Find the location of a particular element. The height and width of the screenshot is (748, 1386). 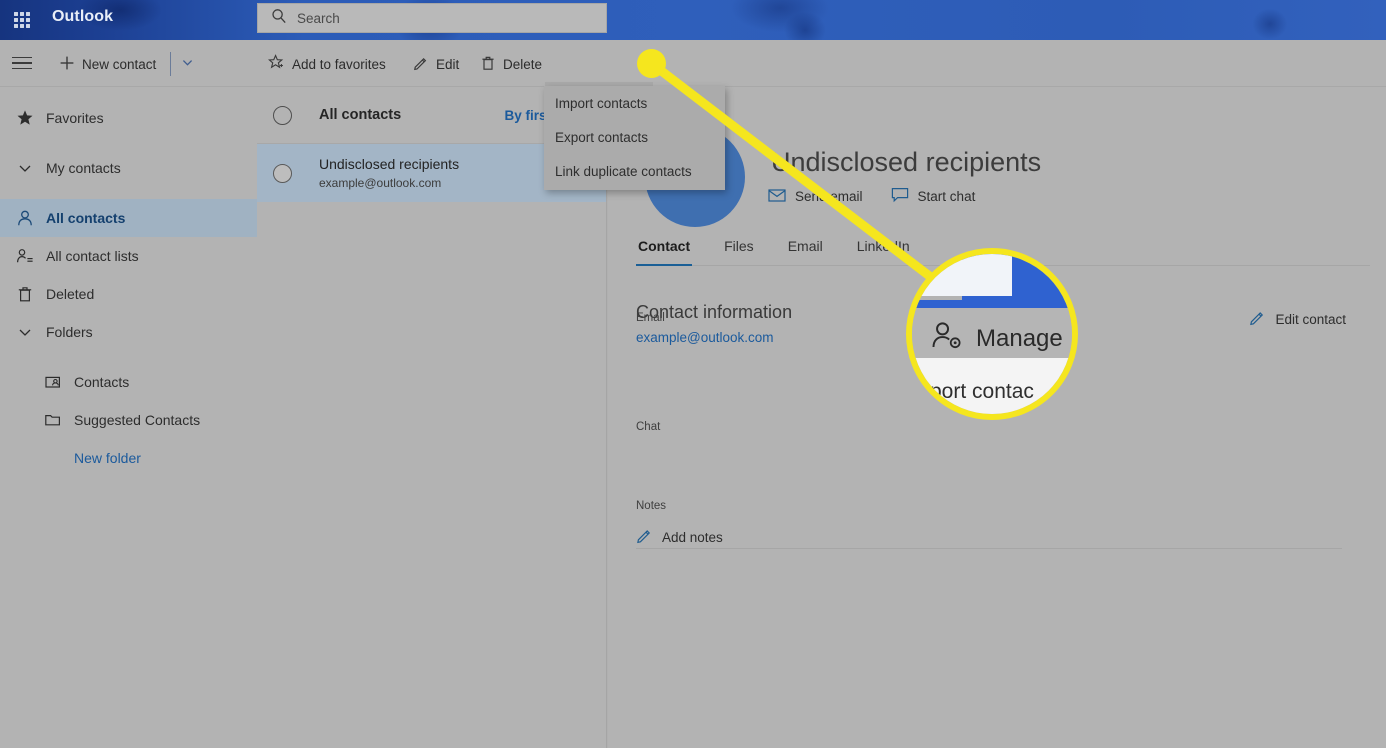

sidebar-item-label: My contacts is located at coordinates (83, 168).